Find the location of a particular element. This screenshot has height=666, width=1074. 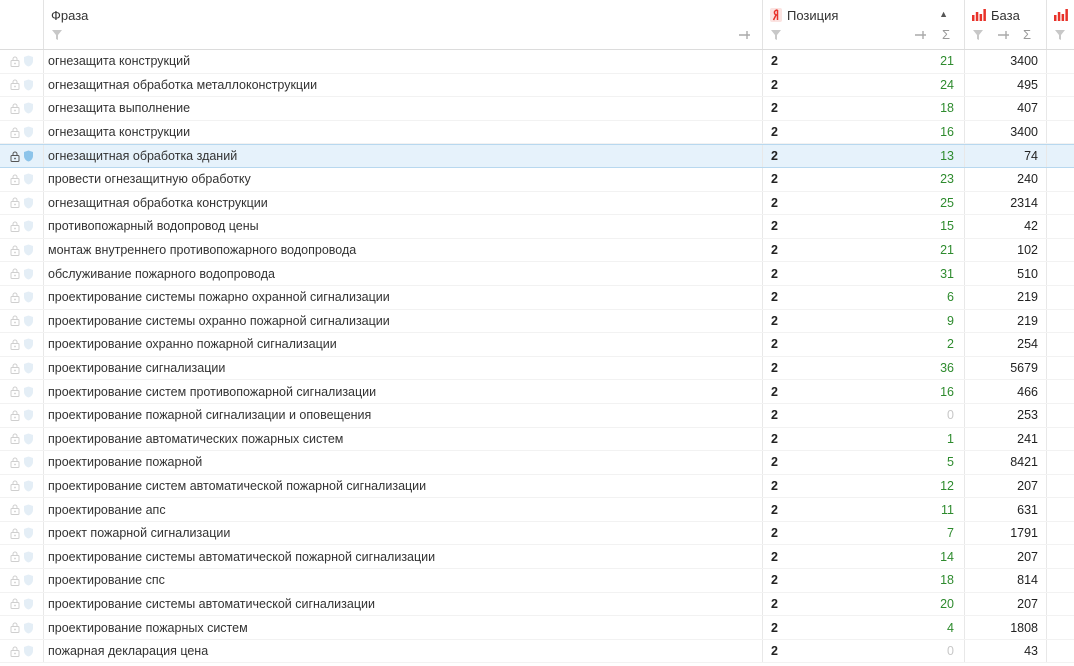

position-cell: 21 is located at coordinates (864, 439).